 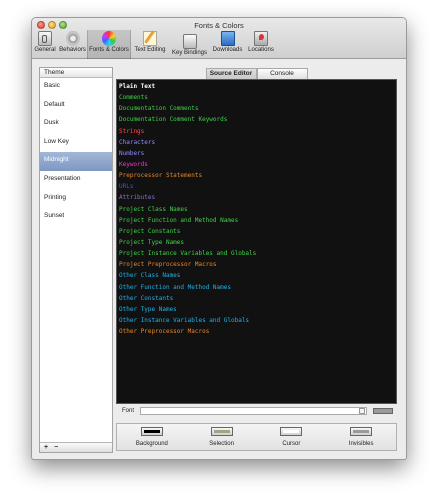 I want to click on color-wheel-icon, so click(x=109, y=38).